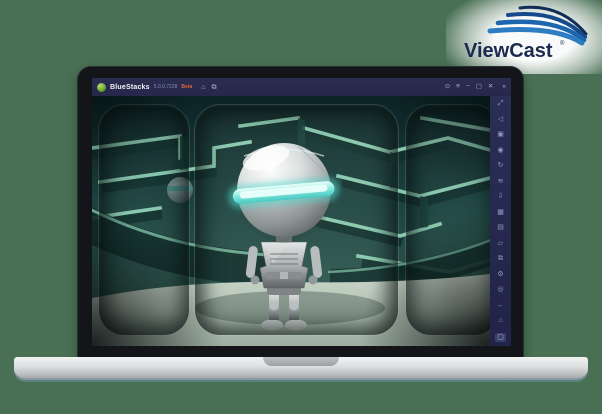 This screenshot has height=414, width=602. Describe the element at coordinates (447, 220) in the screenshot. I see `glass-panel-right` at that location.